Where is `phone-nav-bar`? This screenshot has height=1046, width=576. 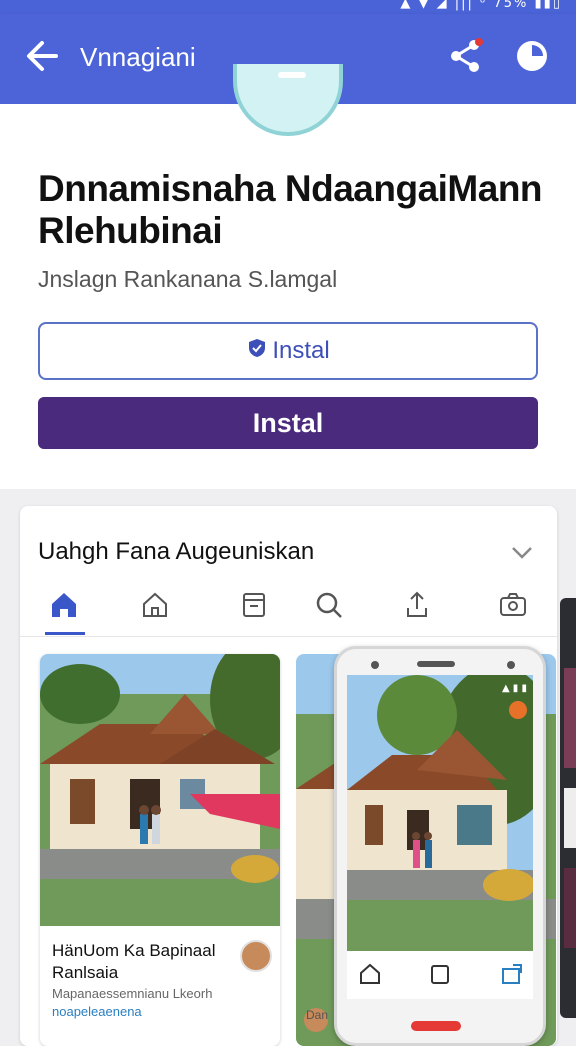 phone-nav-bar is located at coordinates (440, 975).